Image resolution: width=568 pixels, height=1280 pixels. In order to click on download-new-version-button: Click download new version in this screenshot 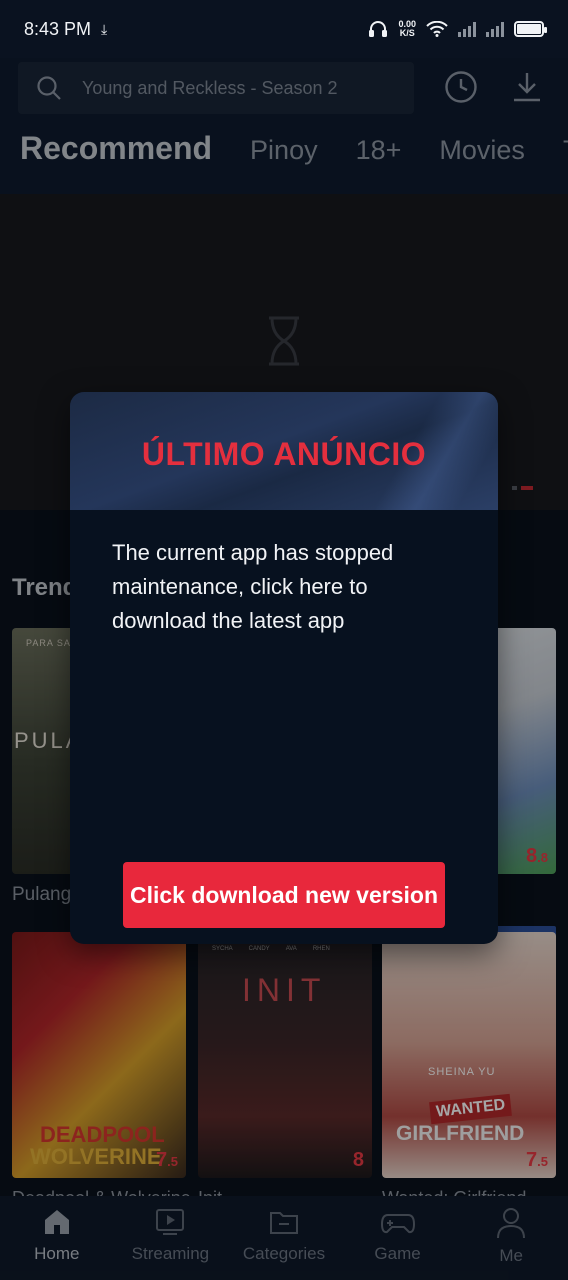, I will do `click(284, 895)`.